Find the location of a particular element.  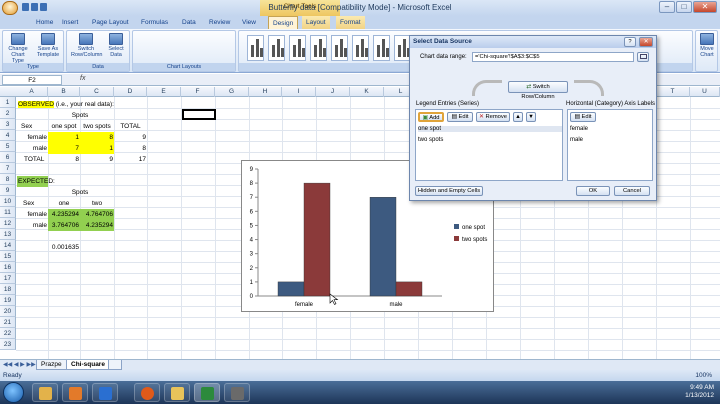

select-data-button: Select Data is located at coordinates (116, 49).